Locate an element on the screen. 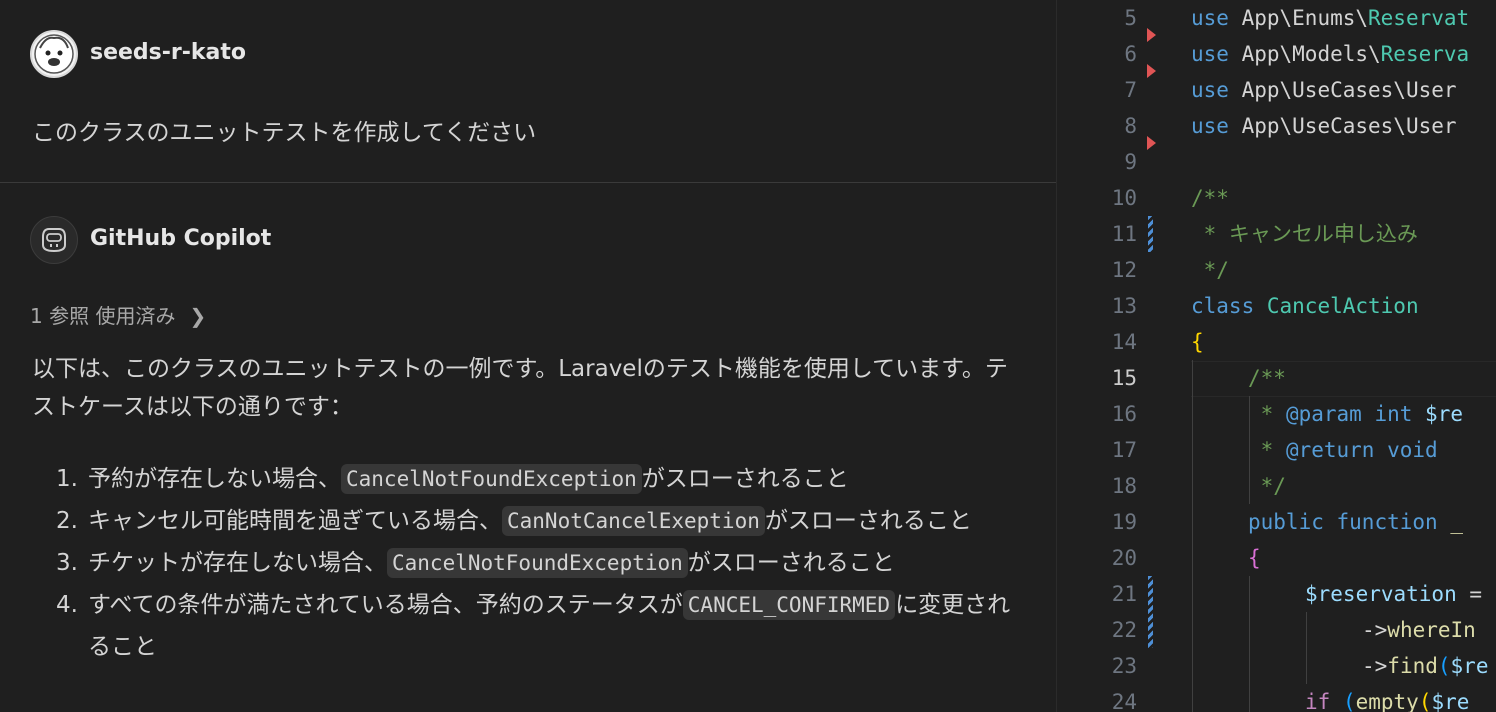 The height and width of the screenshot is (712, 1496). inline-code: CanNotCancelExeption is located at coordinates (633, 521).